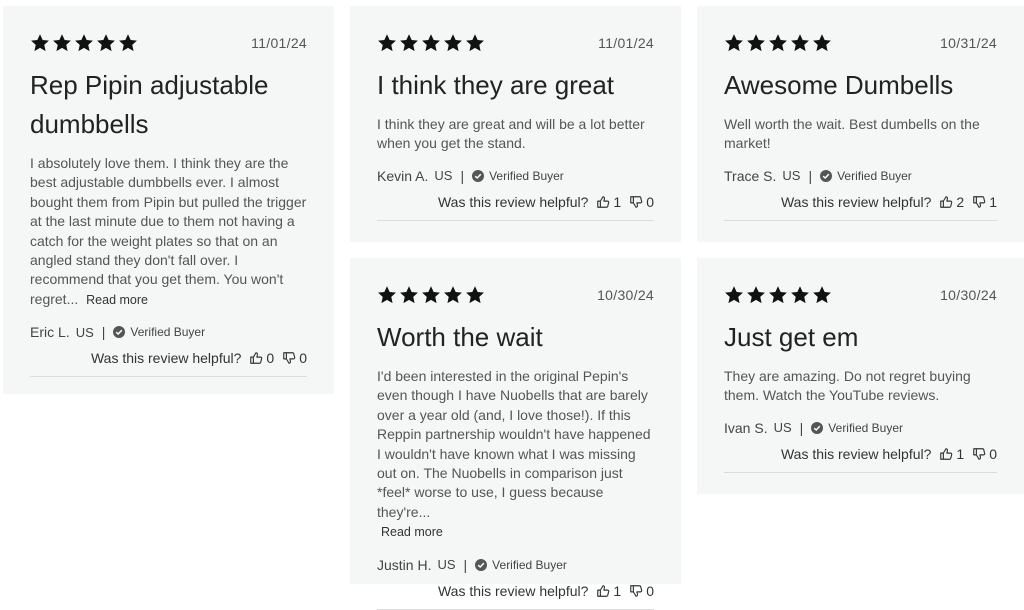 The width and height of the screenshot is (1024, 610). I want to click on review-title: Awesome Dumbells, so click(839, 85).